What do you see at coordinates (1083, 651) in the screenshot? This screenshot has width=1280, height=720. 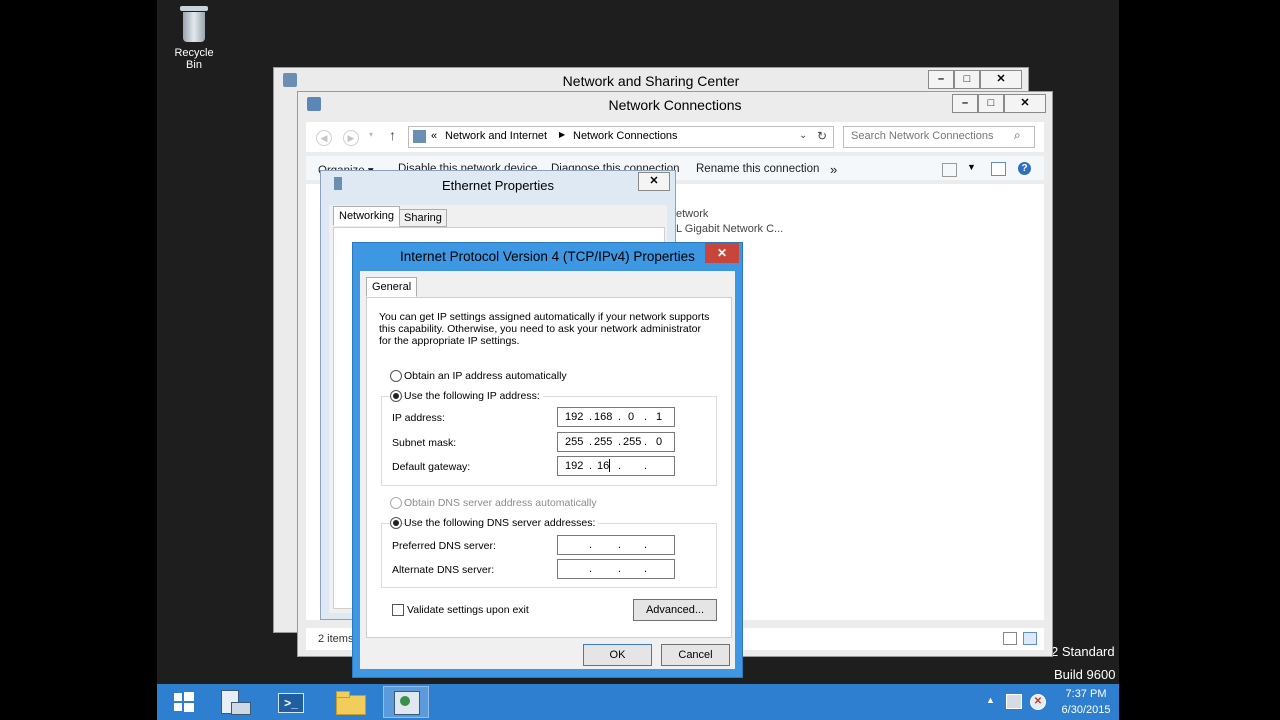 I see `os-watermark-line1: 2 Standard` at bounding box center [1083, 651].